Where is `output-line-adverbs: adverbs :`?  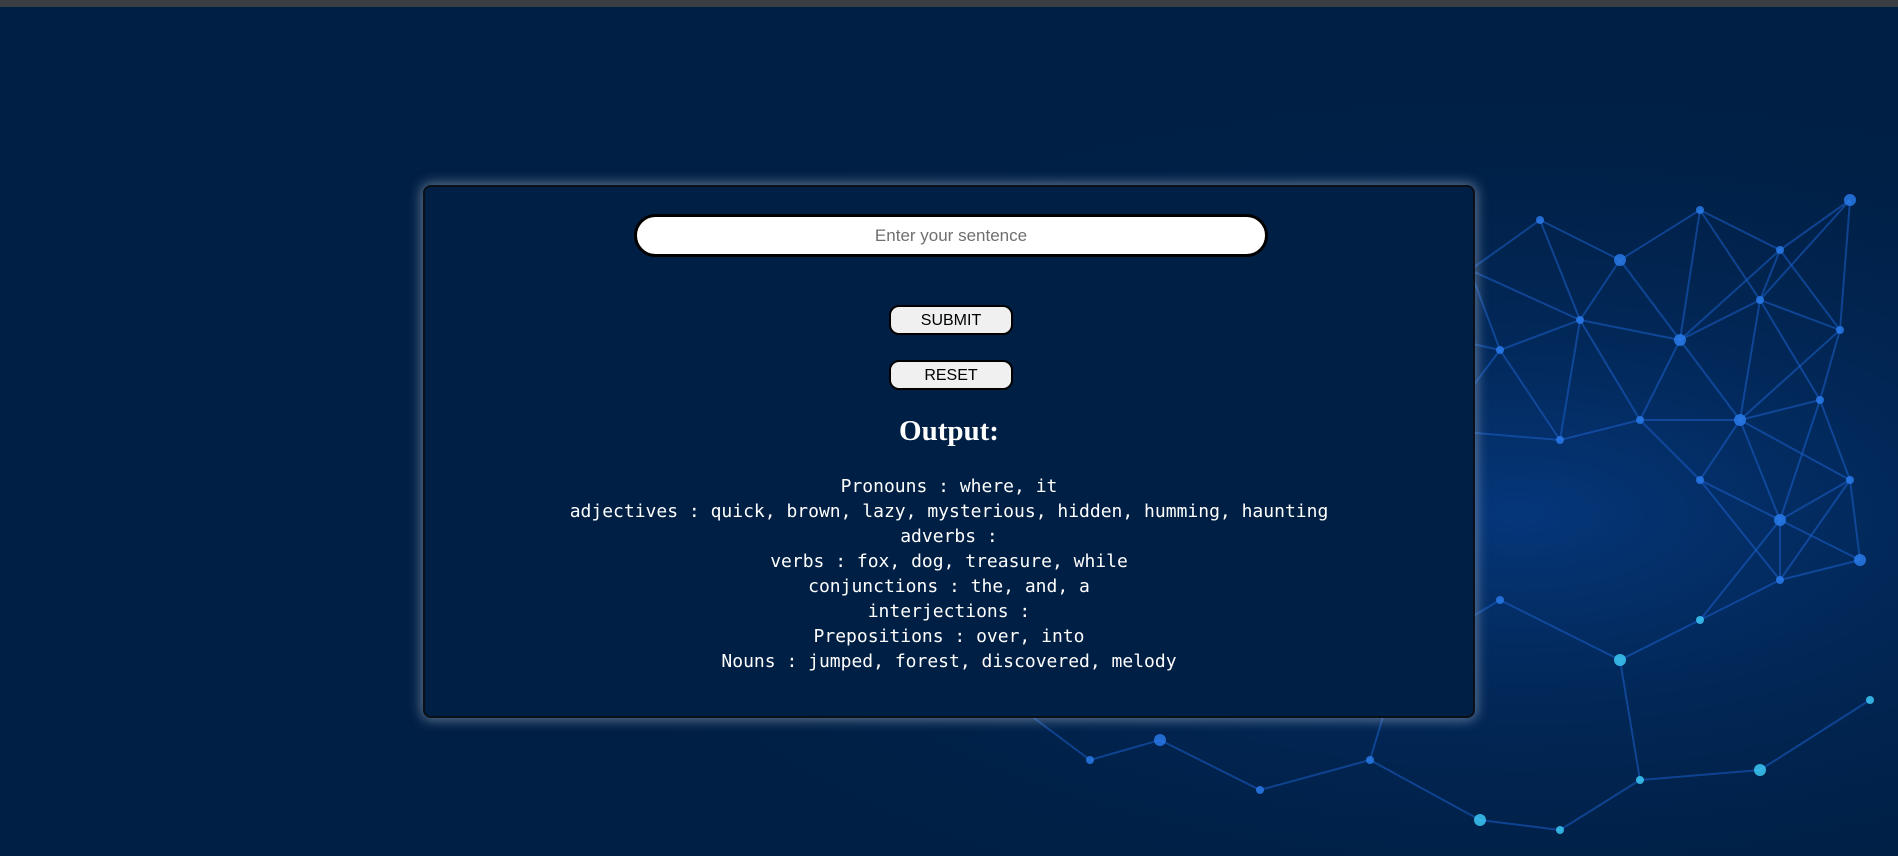 output-line-adverbs: adverbs : is located at coordinates (949, 536).